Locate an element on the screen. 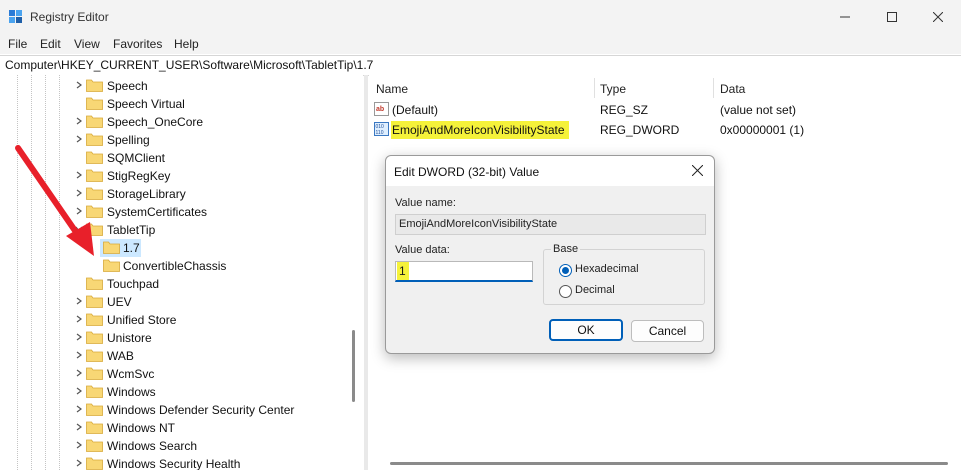 This screenshot has height=470, width=961. tree-item-label: Speech is located at coordinates (127, 86).